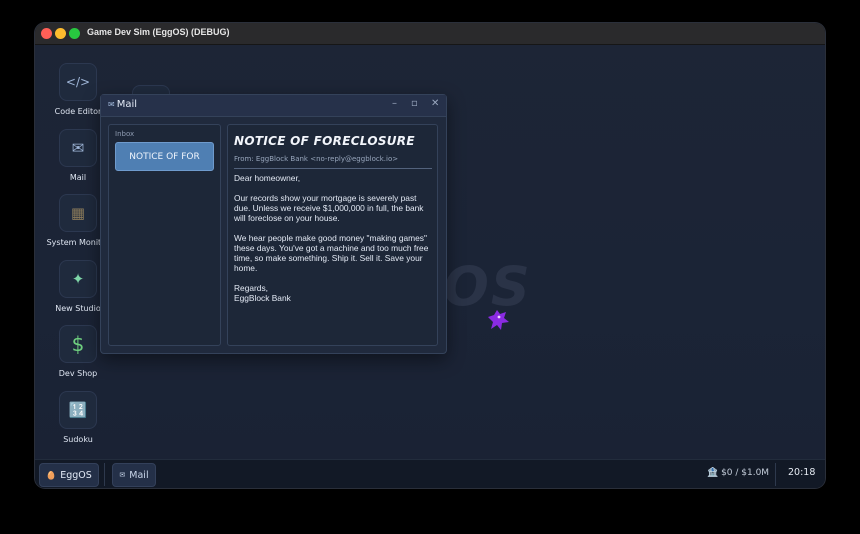 This screenshot has width=860, height=534. Describe the element at coordinates (164, 156) in the screenshot. I see `inbox-message-item: NOTICE OF FOR` at that location.